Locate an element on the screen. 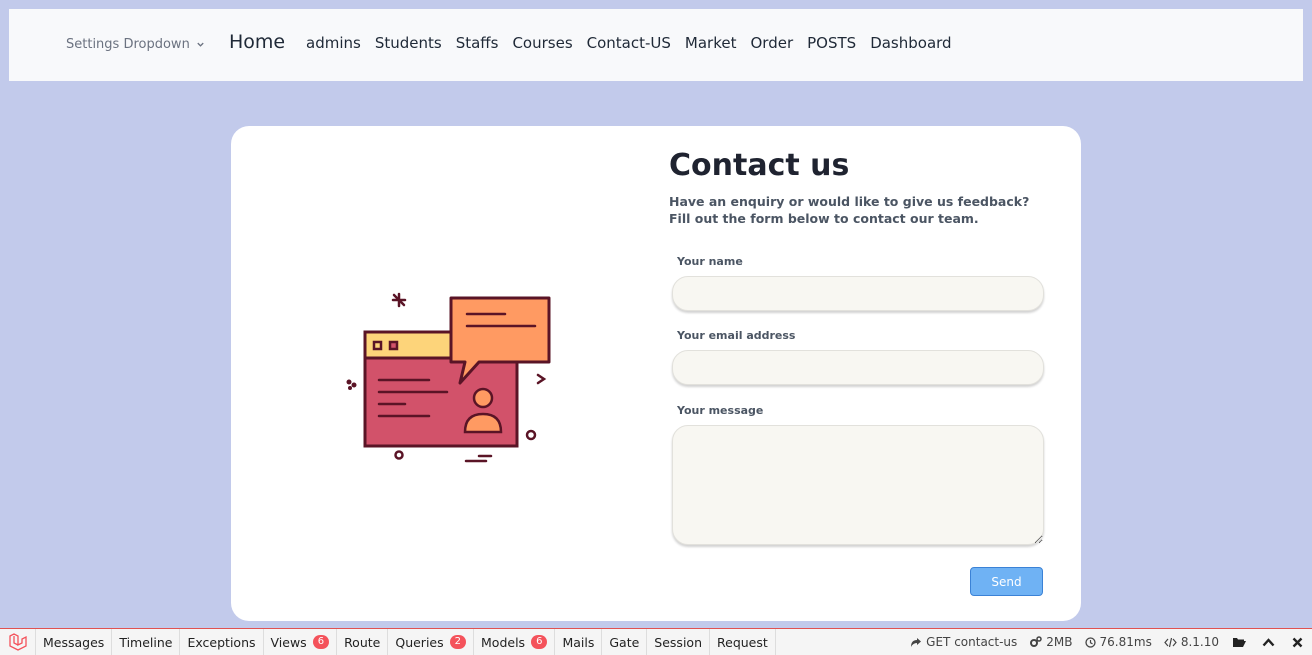 The image size is (1312, 655). debug-tab-messages: Messages is located at coordinates (74, 642).